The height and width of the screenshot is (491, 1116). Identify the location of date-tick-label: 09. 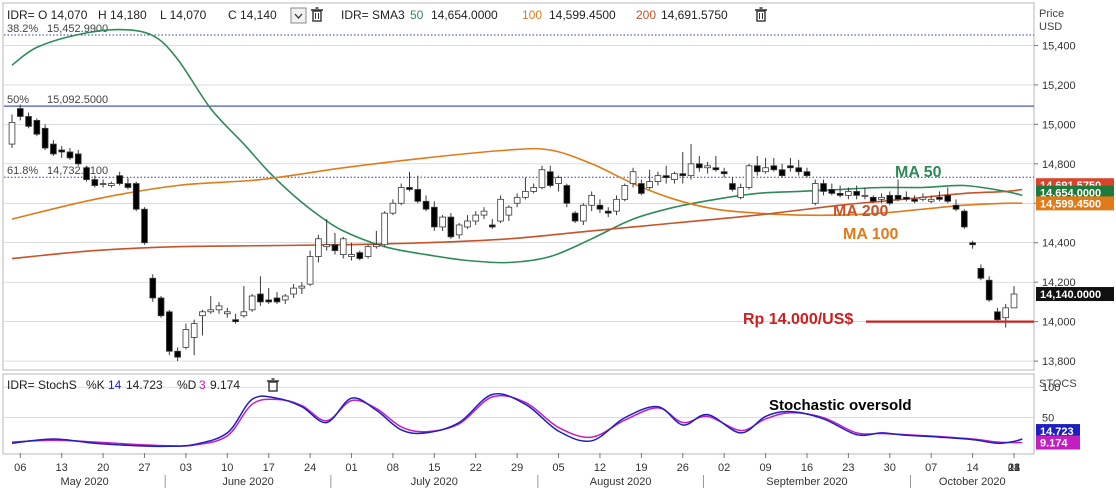
(765, 468).